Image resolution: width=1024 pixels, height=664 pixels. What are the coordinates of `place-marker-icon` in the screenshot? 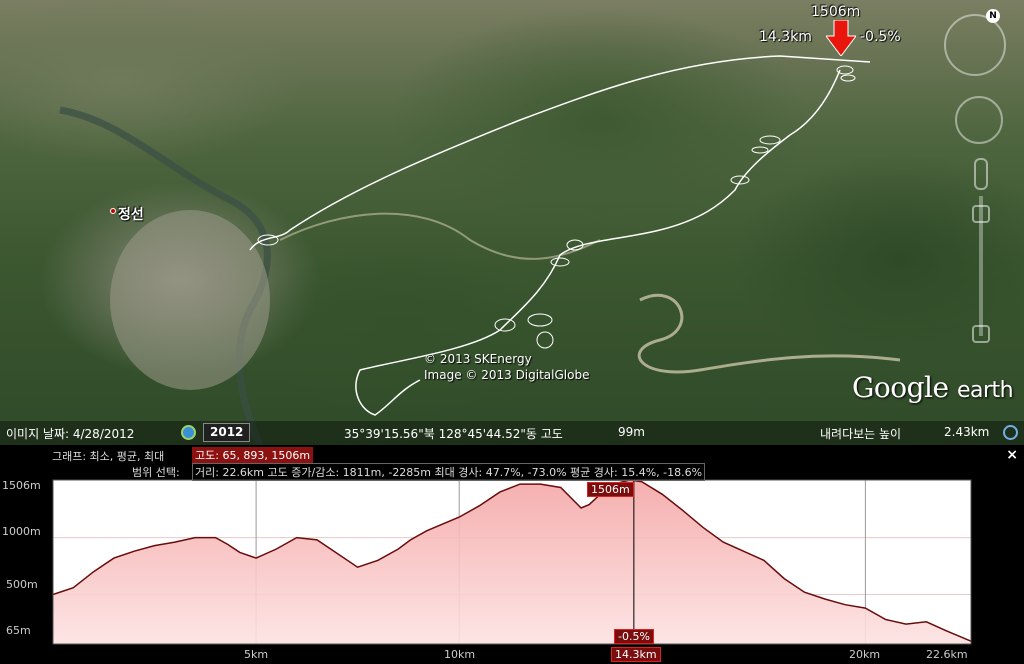 It's located at (113, 211).